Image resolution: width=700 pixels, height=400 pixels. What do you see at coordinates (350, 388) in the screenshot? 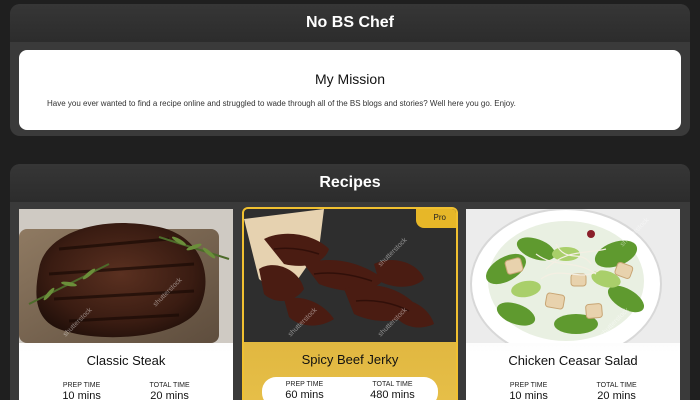
I see `recipe-times: PREP TIME 60 mins TOTAL TIME 480 mins` at bounding box center [350, 388].